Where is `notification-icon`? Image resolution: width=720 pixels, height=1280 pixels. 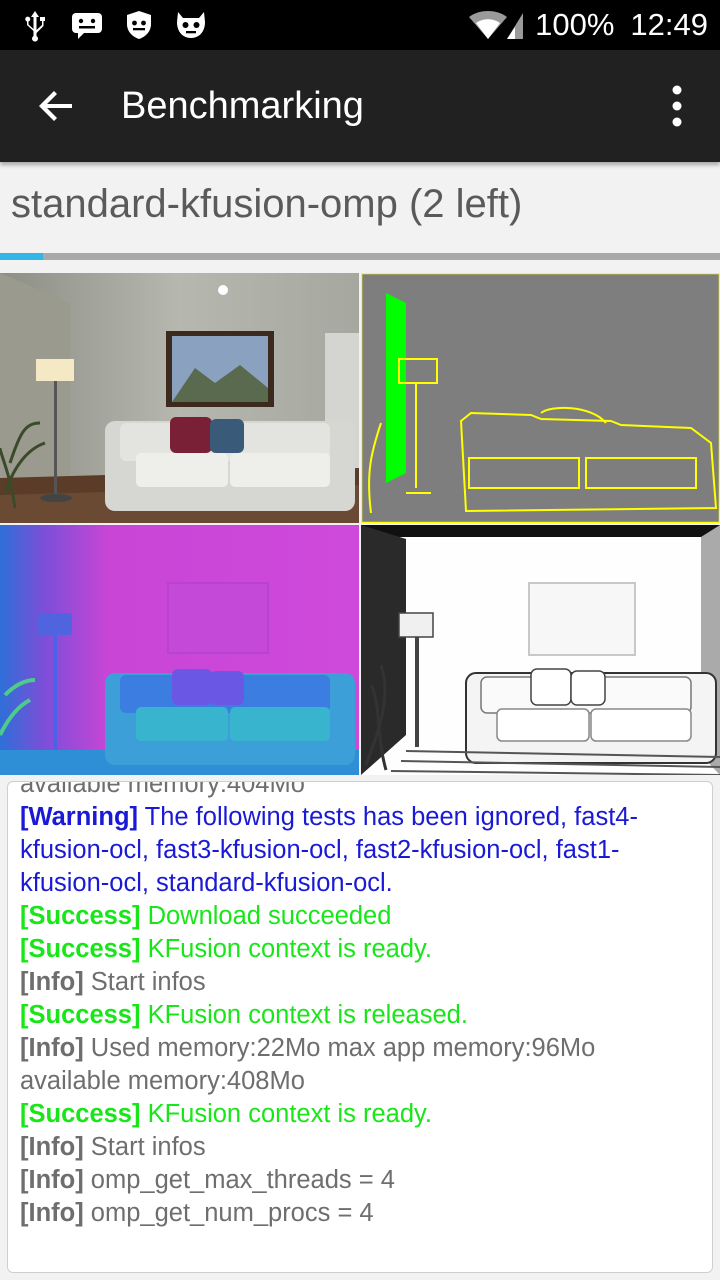
notification-icon is located at coordinates (87, 26).